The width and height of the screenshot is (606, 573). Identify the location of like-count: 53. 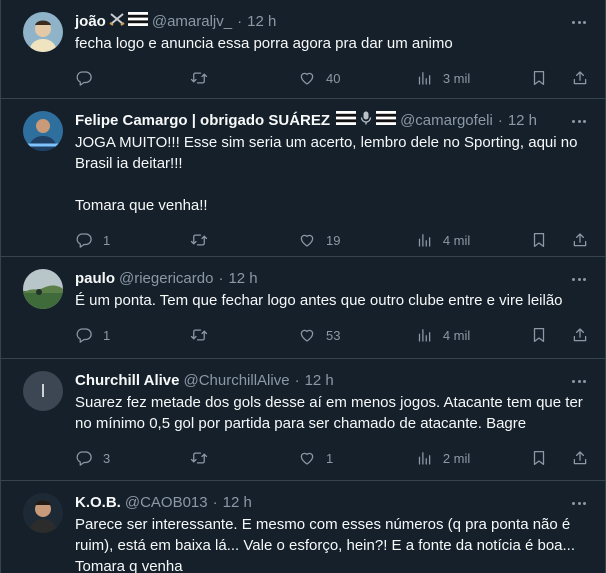
(333, 335).